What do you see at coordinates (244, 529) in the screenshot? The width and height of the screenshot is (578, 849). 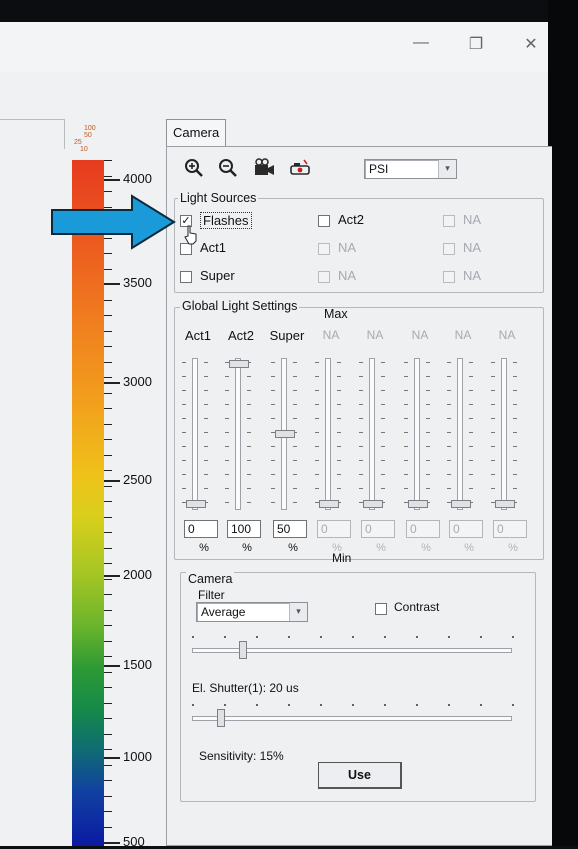 I see `channel-value-field: 100` at bounding box center [244, 529].